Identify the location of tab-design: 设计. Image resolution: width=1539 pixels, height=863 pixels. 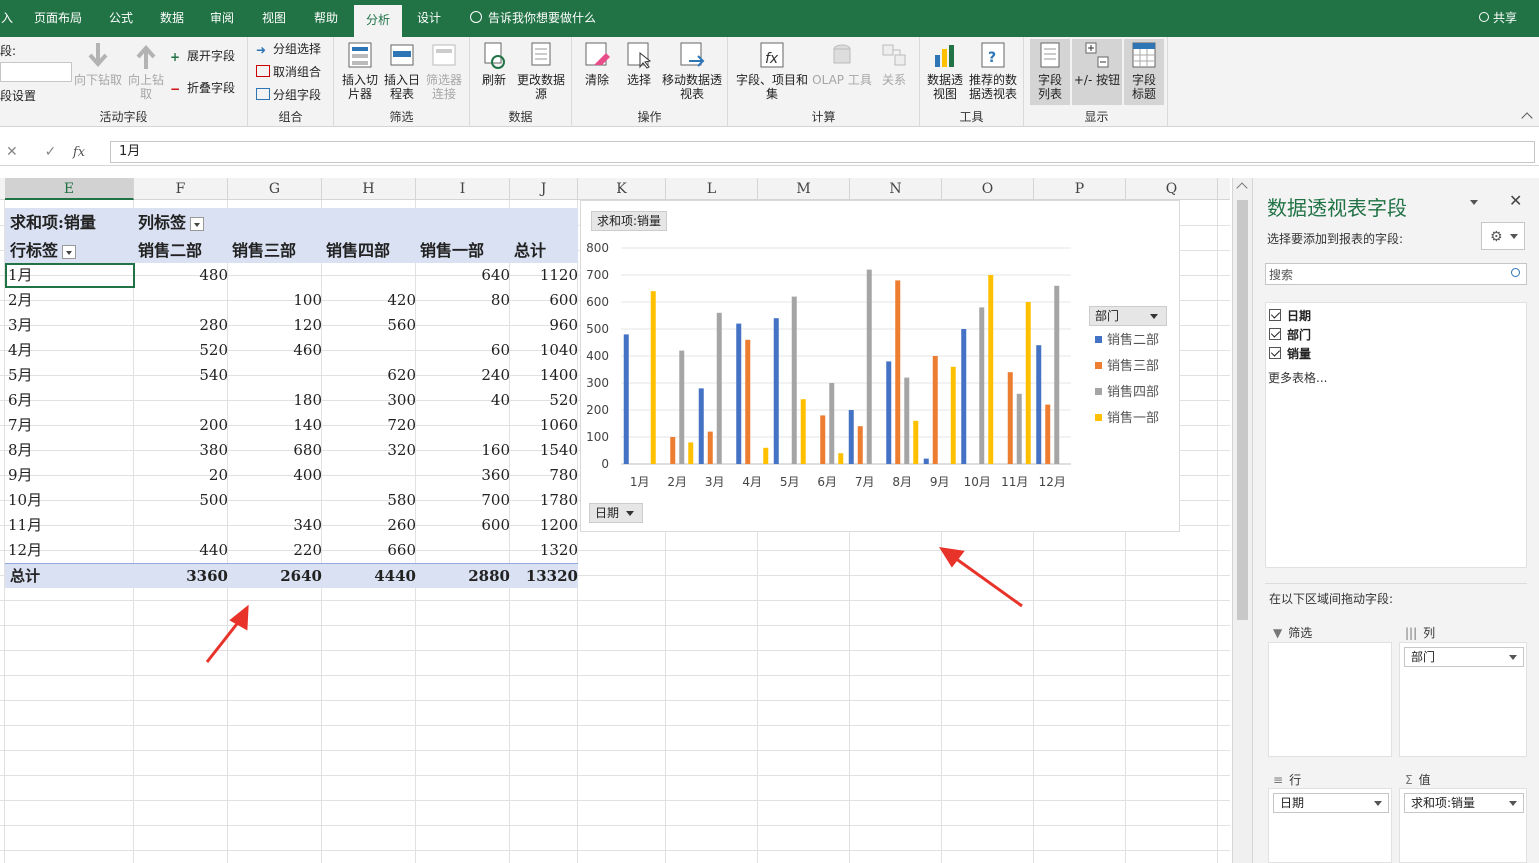
(429, 18).